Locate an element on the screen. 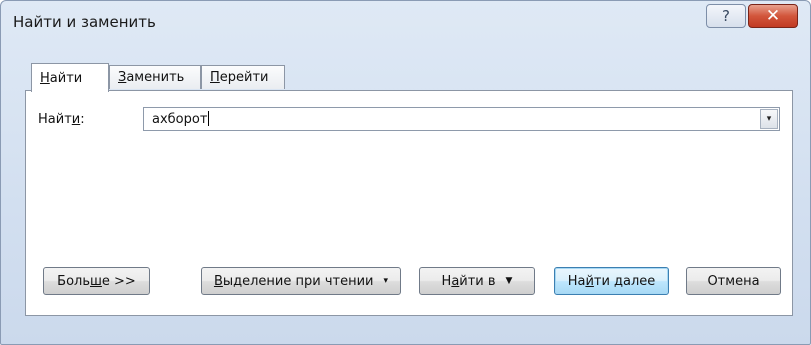 The width and height of the screenshot is (811, 345). find-in-button: На йти в ▼ is located at coordinates (477, 281).